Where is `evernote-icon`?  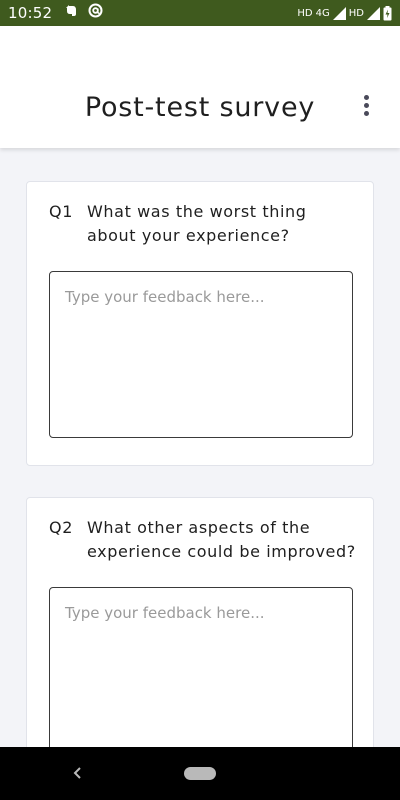
evernote-icon is located at coordinates (71, 13).